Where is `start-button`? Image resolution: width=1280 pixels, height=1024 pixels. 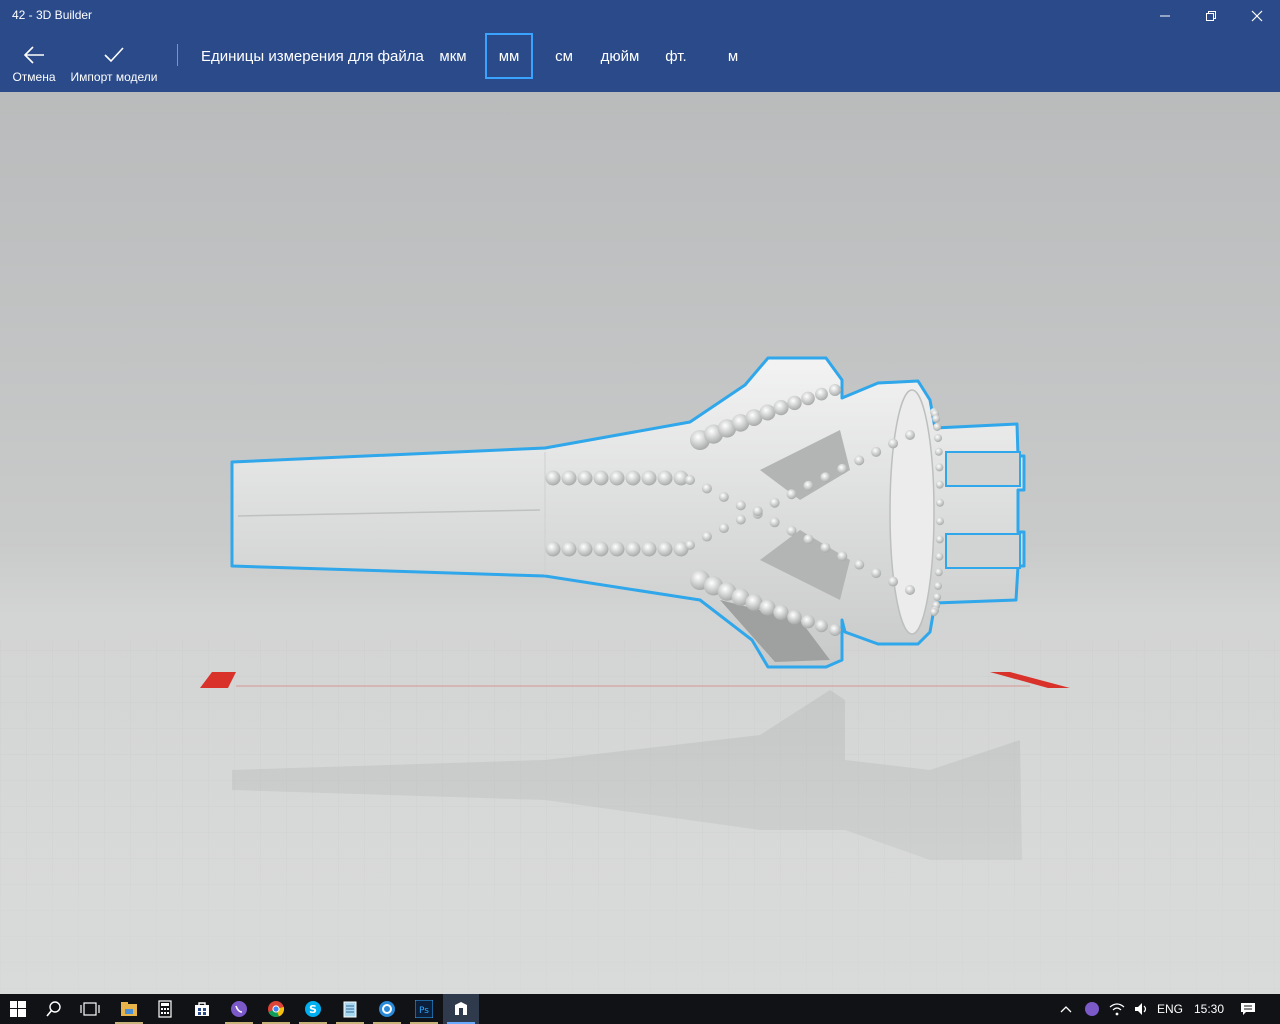 start-button is located at coordinates (18, 1009).